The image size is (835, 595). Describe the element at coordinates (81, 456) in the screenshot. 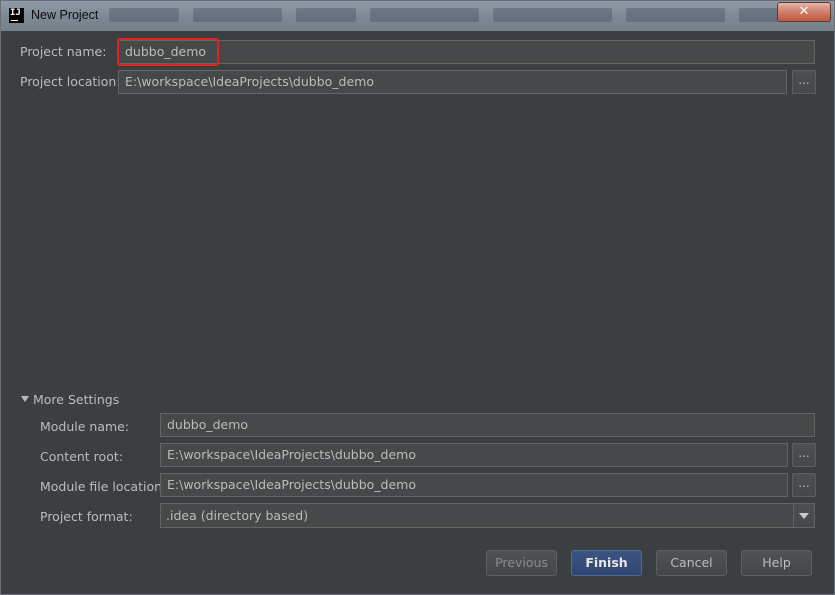

I see `content-root-label: Content root:` at that location.